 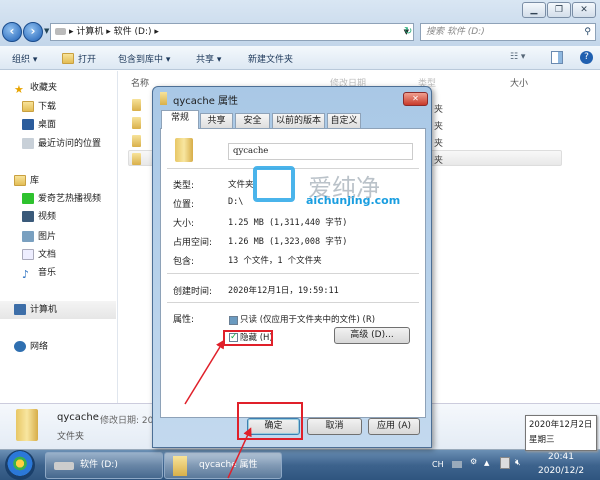 What do you see at coordinates (239, 453) in the screenshot?
I see `arrow-to-ok` at bounding box center [239, 453].